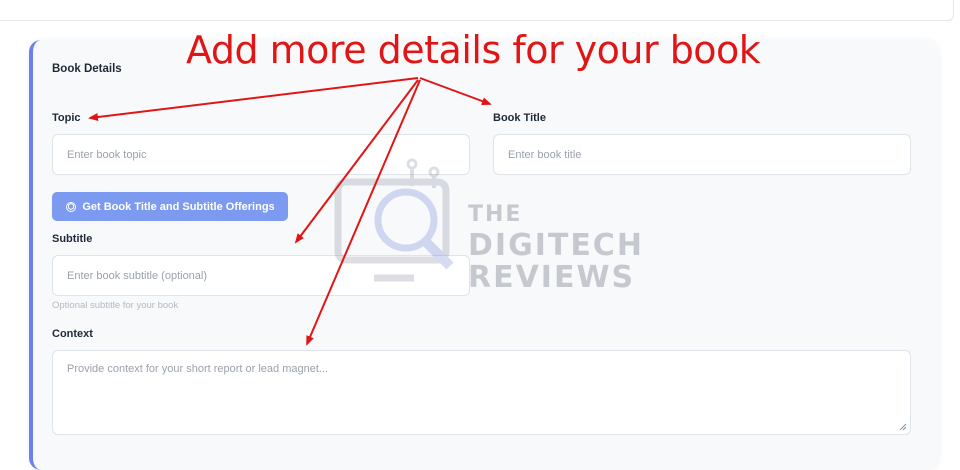 The image size is (960, 470). Describe the element at coordinates (455, 91) in the screenshot. I see `arrow-to-book-title` at that location.